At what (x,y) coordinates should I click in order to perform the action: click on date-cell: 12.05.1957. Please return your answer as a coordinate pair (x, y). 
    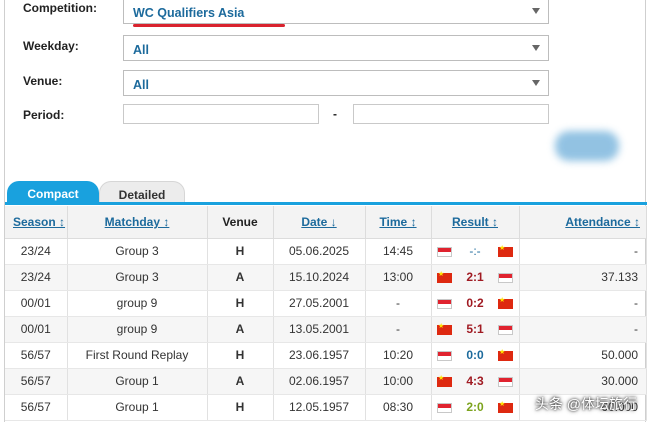
    Looking at the image, I should click on (319, 407).